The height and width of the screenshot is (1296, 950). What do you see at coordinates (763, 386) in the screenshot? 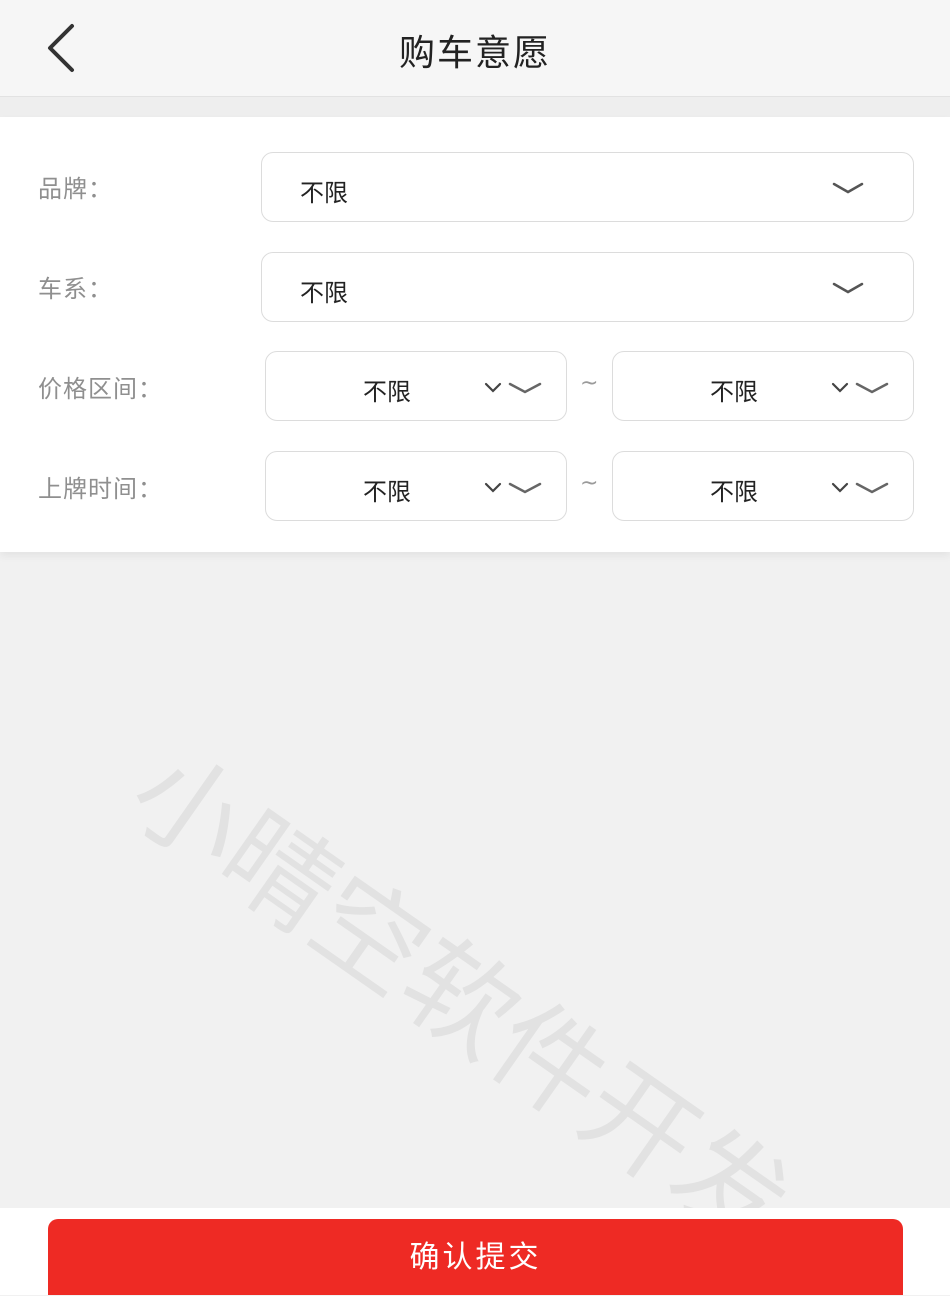
I see `price-to-select: 不限` at bounding box center [763, 386].